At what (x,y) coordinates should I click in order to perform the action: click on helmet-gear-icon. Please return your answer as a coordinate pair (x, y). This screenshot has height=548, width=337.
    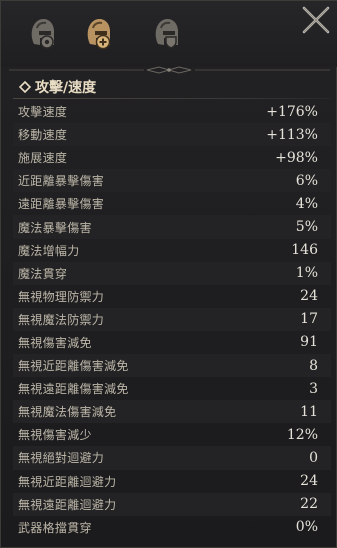
    Looking at the image, I should click on (42, 34).